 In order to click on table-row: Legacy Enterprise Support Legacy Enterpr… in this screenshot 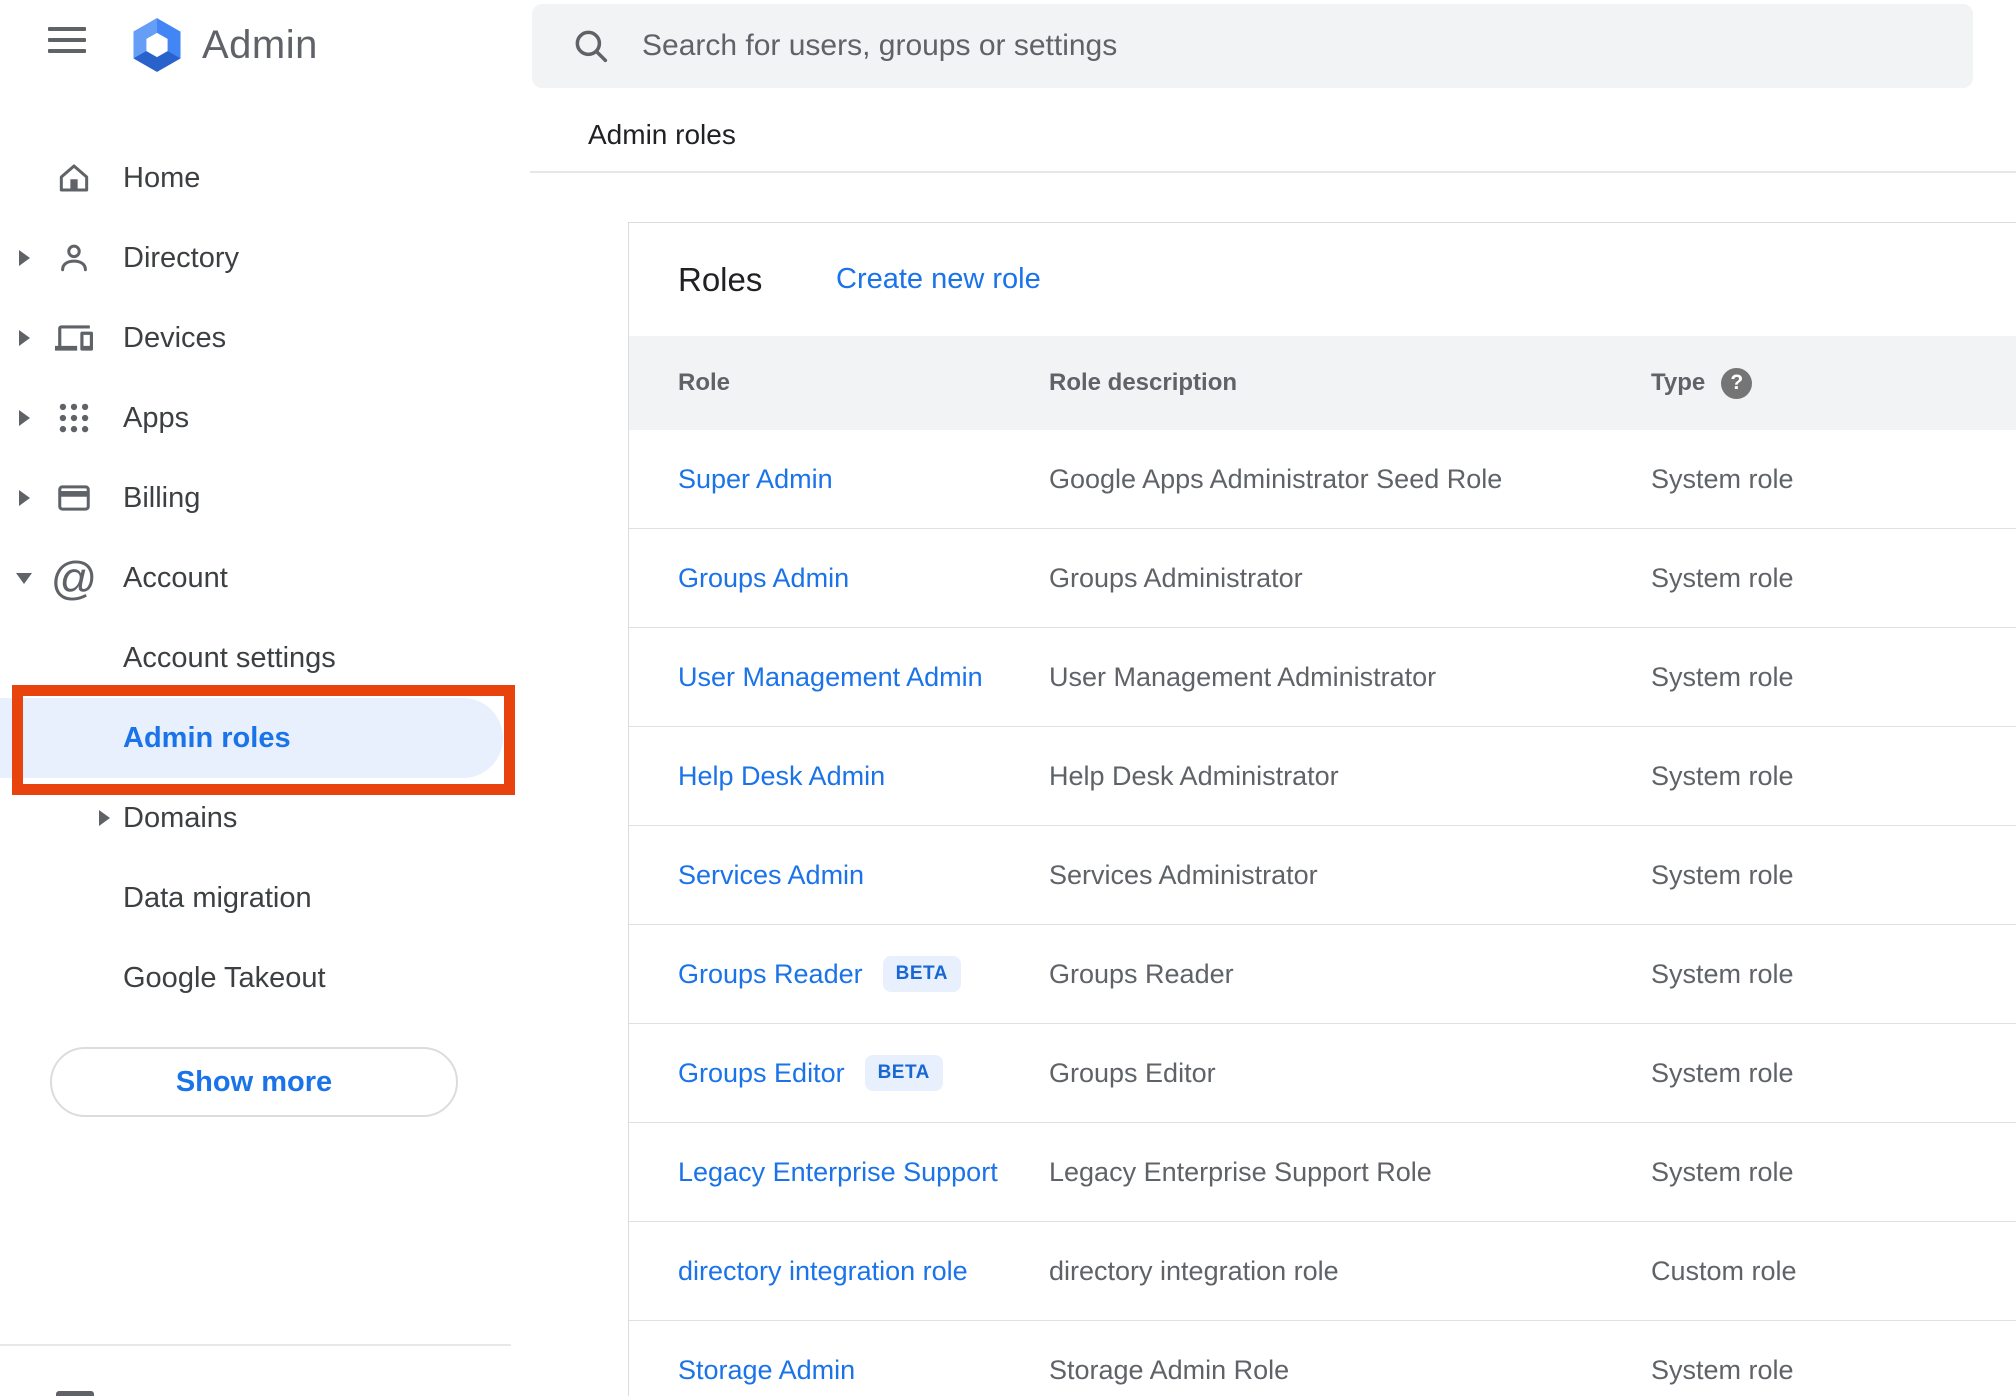, I will do `click(1322, 1172)`.